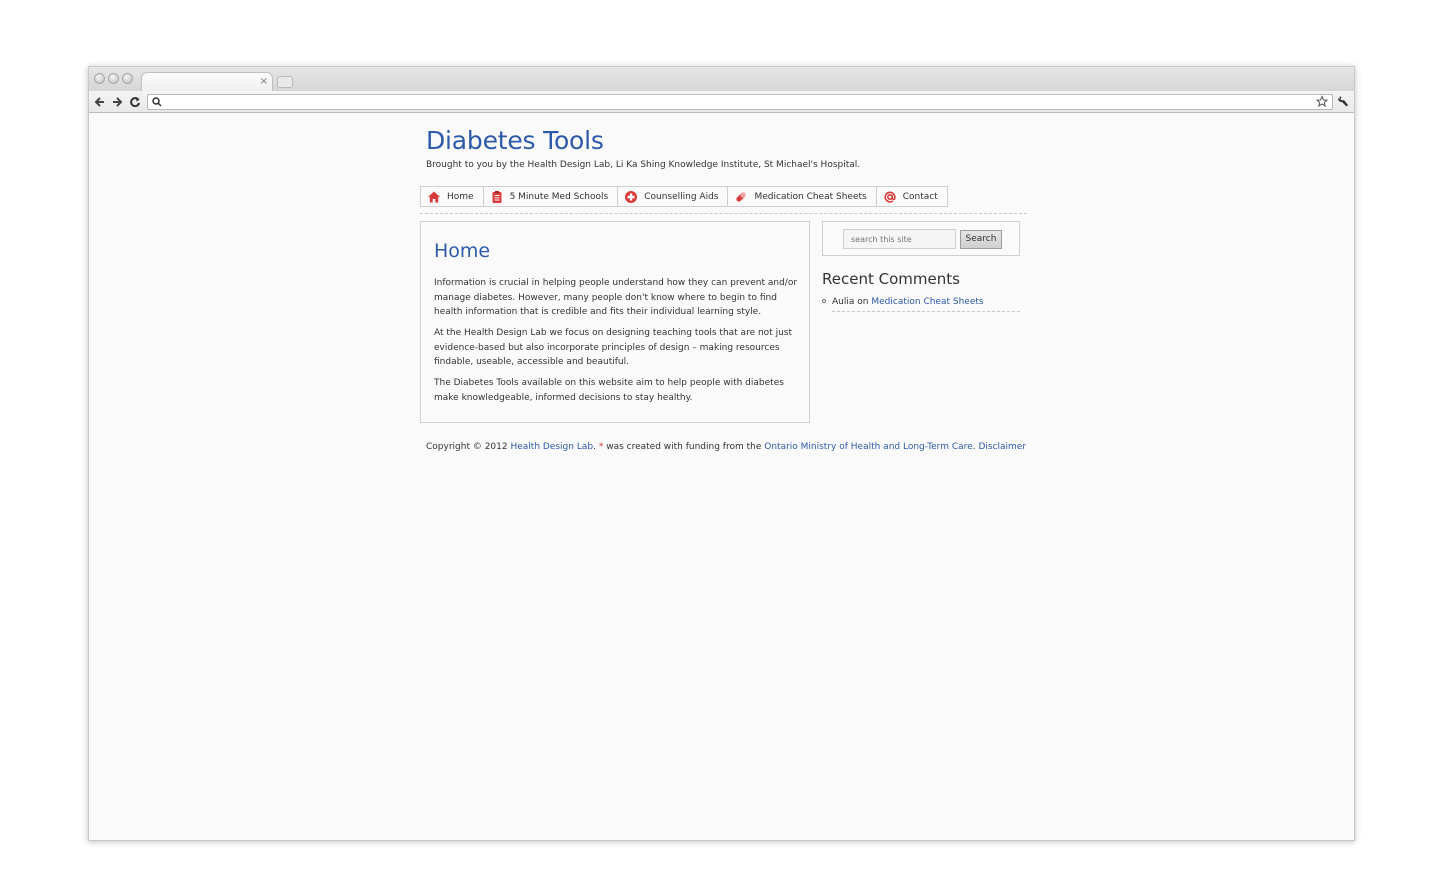  Describe the element at coordinates (1343, 101) in the screenshot. I see `wrench-icon` at that location.